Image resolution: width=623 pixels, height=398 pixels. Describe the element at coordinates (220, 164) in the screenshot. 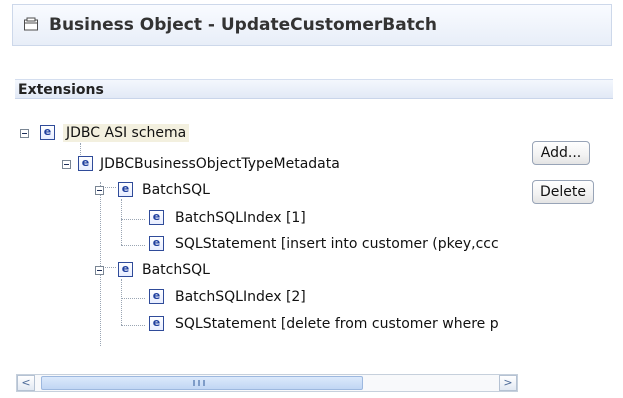

I see `tree-item-label: JDBCBusinessObjectTypeMetadata` at that location.